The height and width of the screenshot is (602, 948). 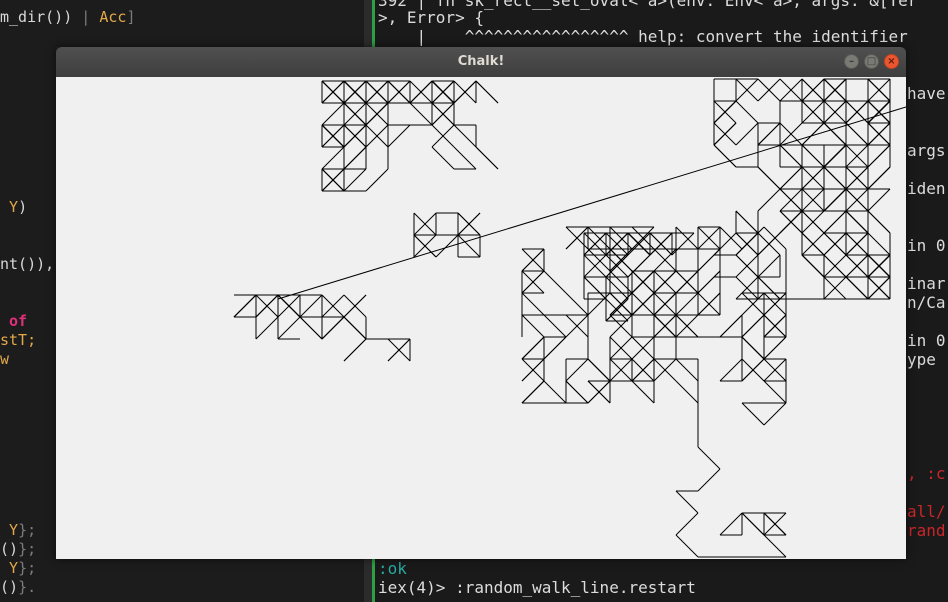 What do you see at coordinates (5, 359) in the screenshot?
I see `editor-line-6: w` at bounding box center [5, 359].